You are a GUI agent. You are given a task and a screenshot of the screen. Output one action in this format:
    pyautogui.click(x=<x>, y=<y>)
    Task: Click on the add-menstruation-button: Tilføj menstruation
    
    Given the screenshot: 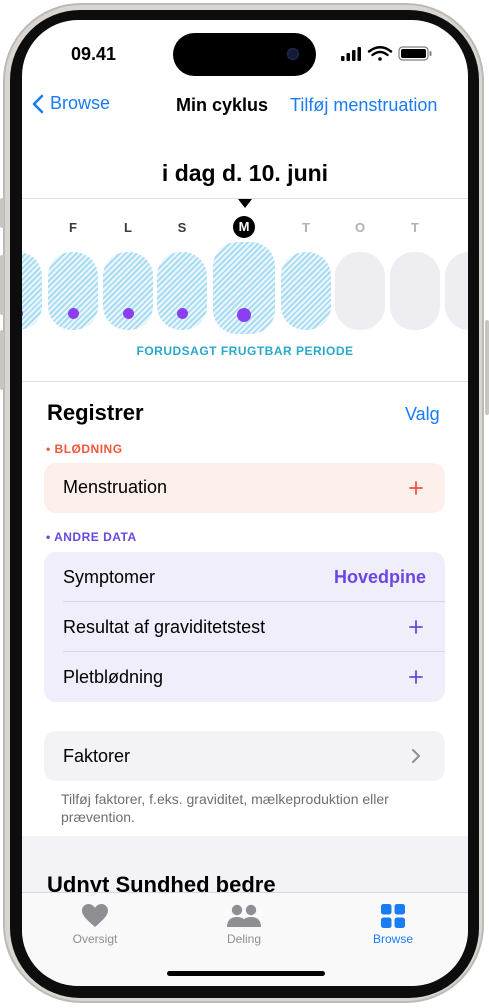 What is the action you would take?
    pyautogui.click(x=363, y=105)
    